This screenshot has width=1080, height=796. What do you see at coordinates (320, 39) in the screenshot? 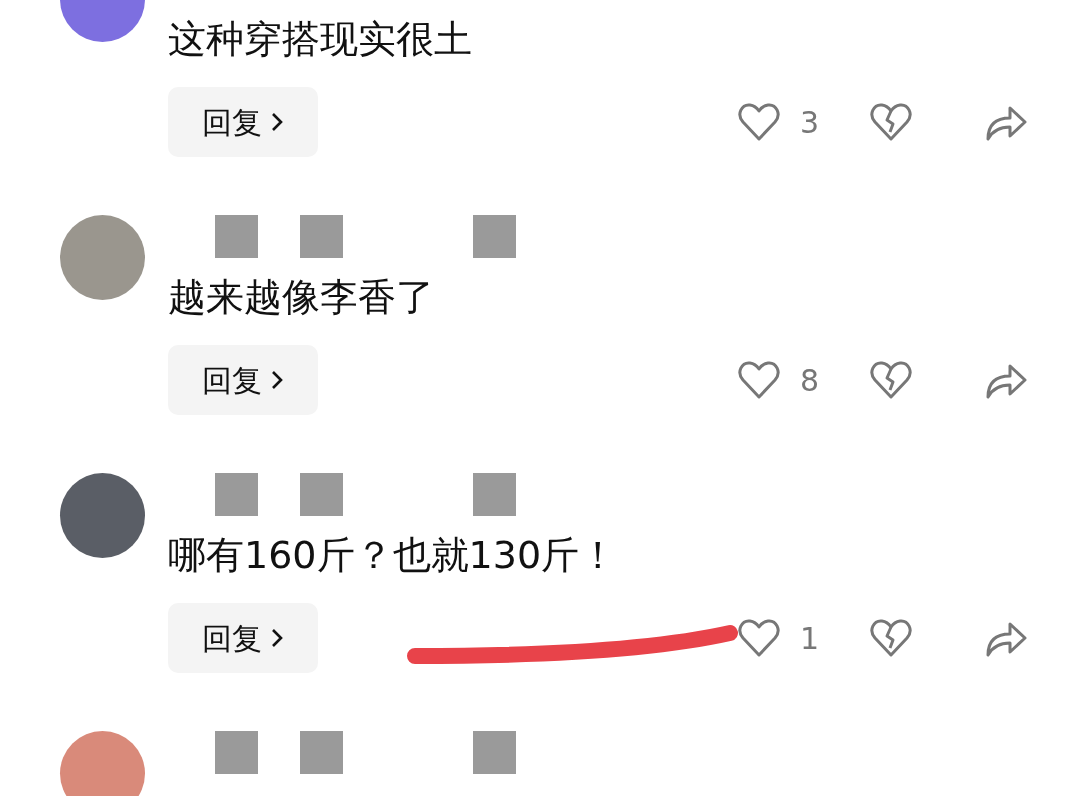
I see `comment-text: 这种穿搭现实很土` at bounding box center [320, 39].